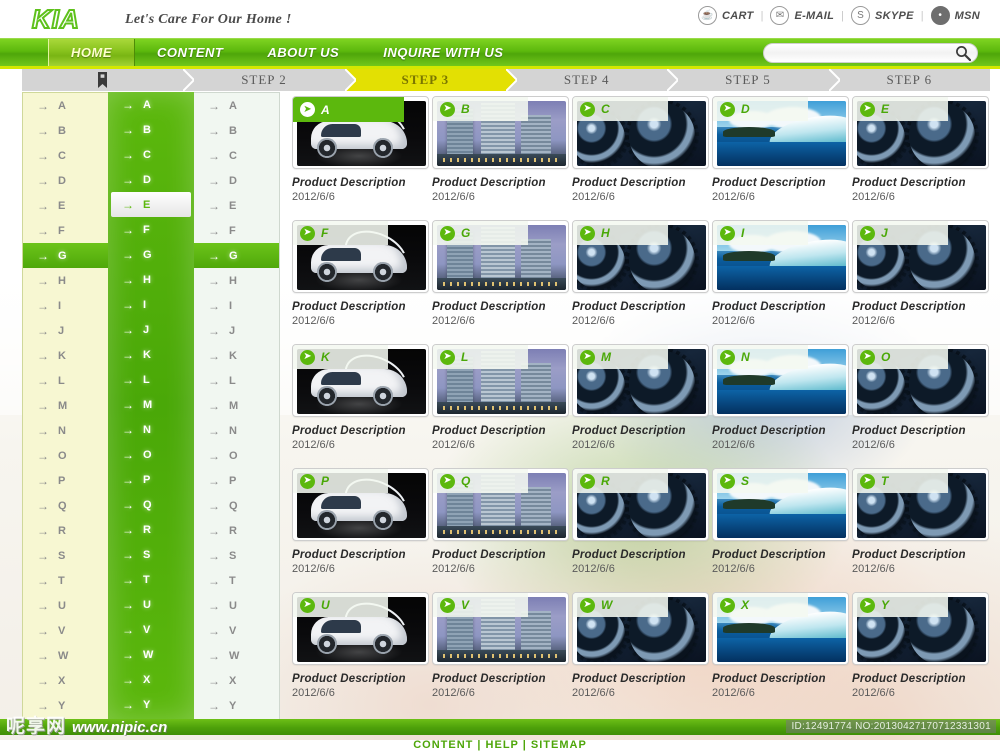 This screenshot has width=1000, height=753. What do you see at coordinates (190, 53) in the screenshot?
I see `nav-item-content: CONTENT` at bounding box center [190, 53].